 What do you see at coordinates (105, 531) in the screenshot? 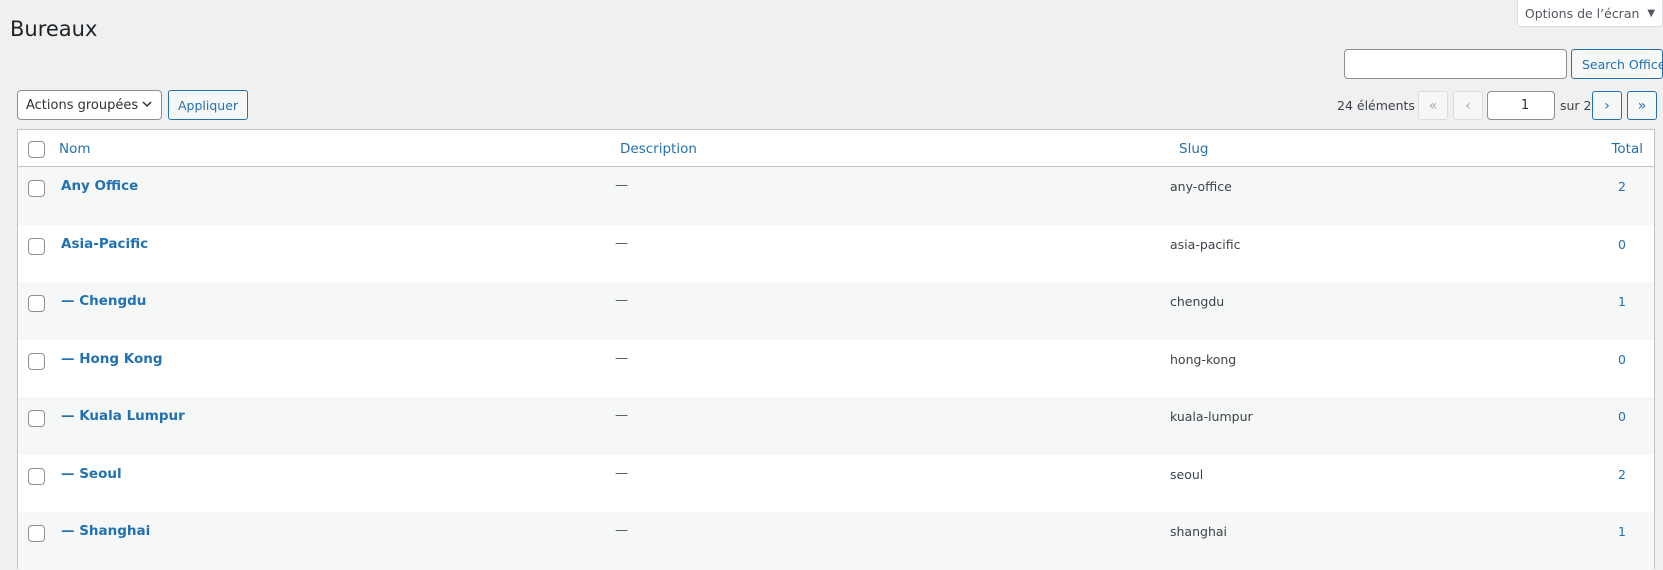
I see `row-name-link: — Shanghai` at bounding box center [105, 531].